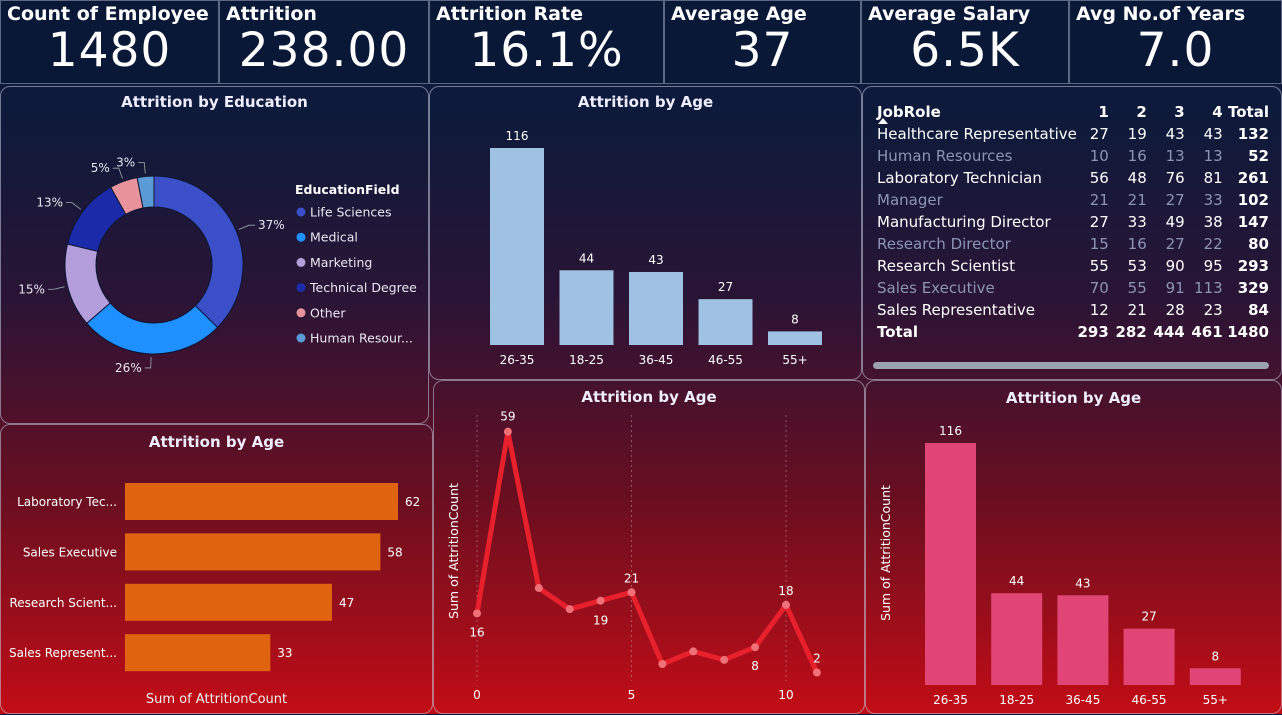  I want to click on y-axis-title: Sum of AttritionCount, so click(885, 553).